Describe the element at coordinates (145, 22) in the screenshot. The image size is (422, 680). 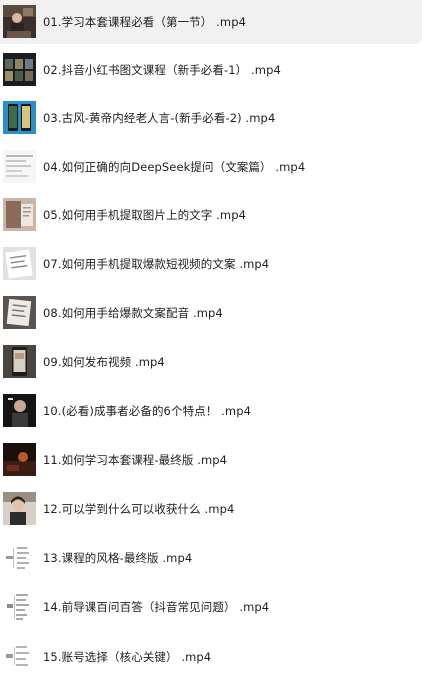
I see `file-name: 01.学习本套课程必看（第一节） .mp4` at that location.